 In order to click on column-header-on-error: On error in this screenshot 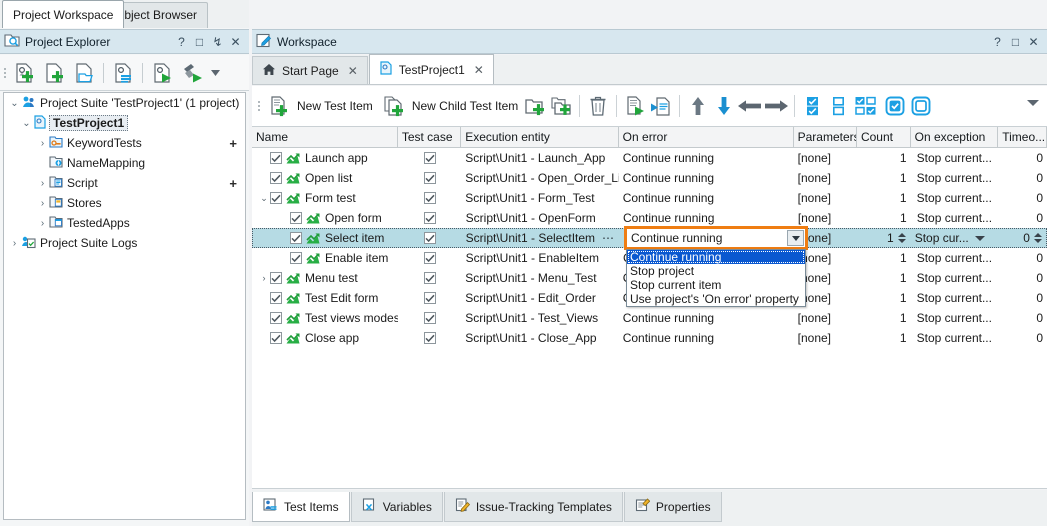, I will do `click(706, 137)`.